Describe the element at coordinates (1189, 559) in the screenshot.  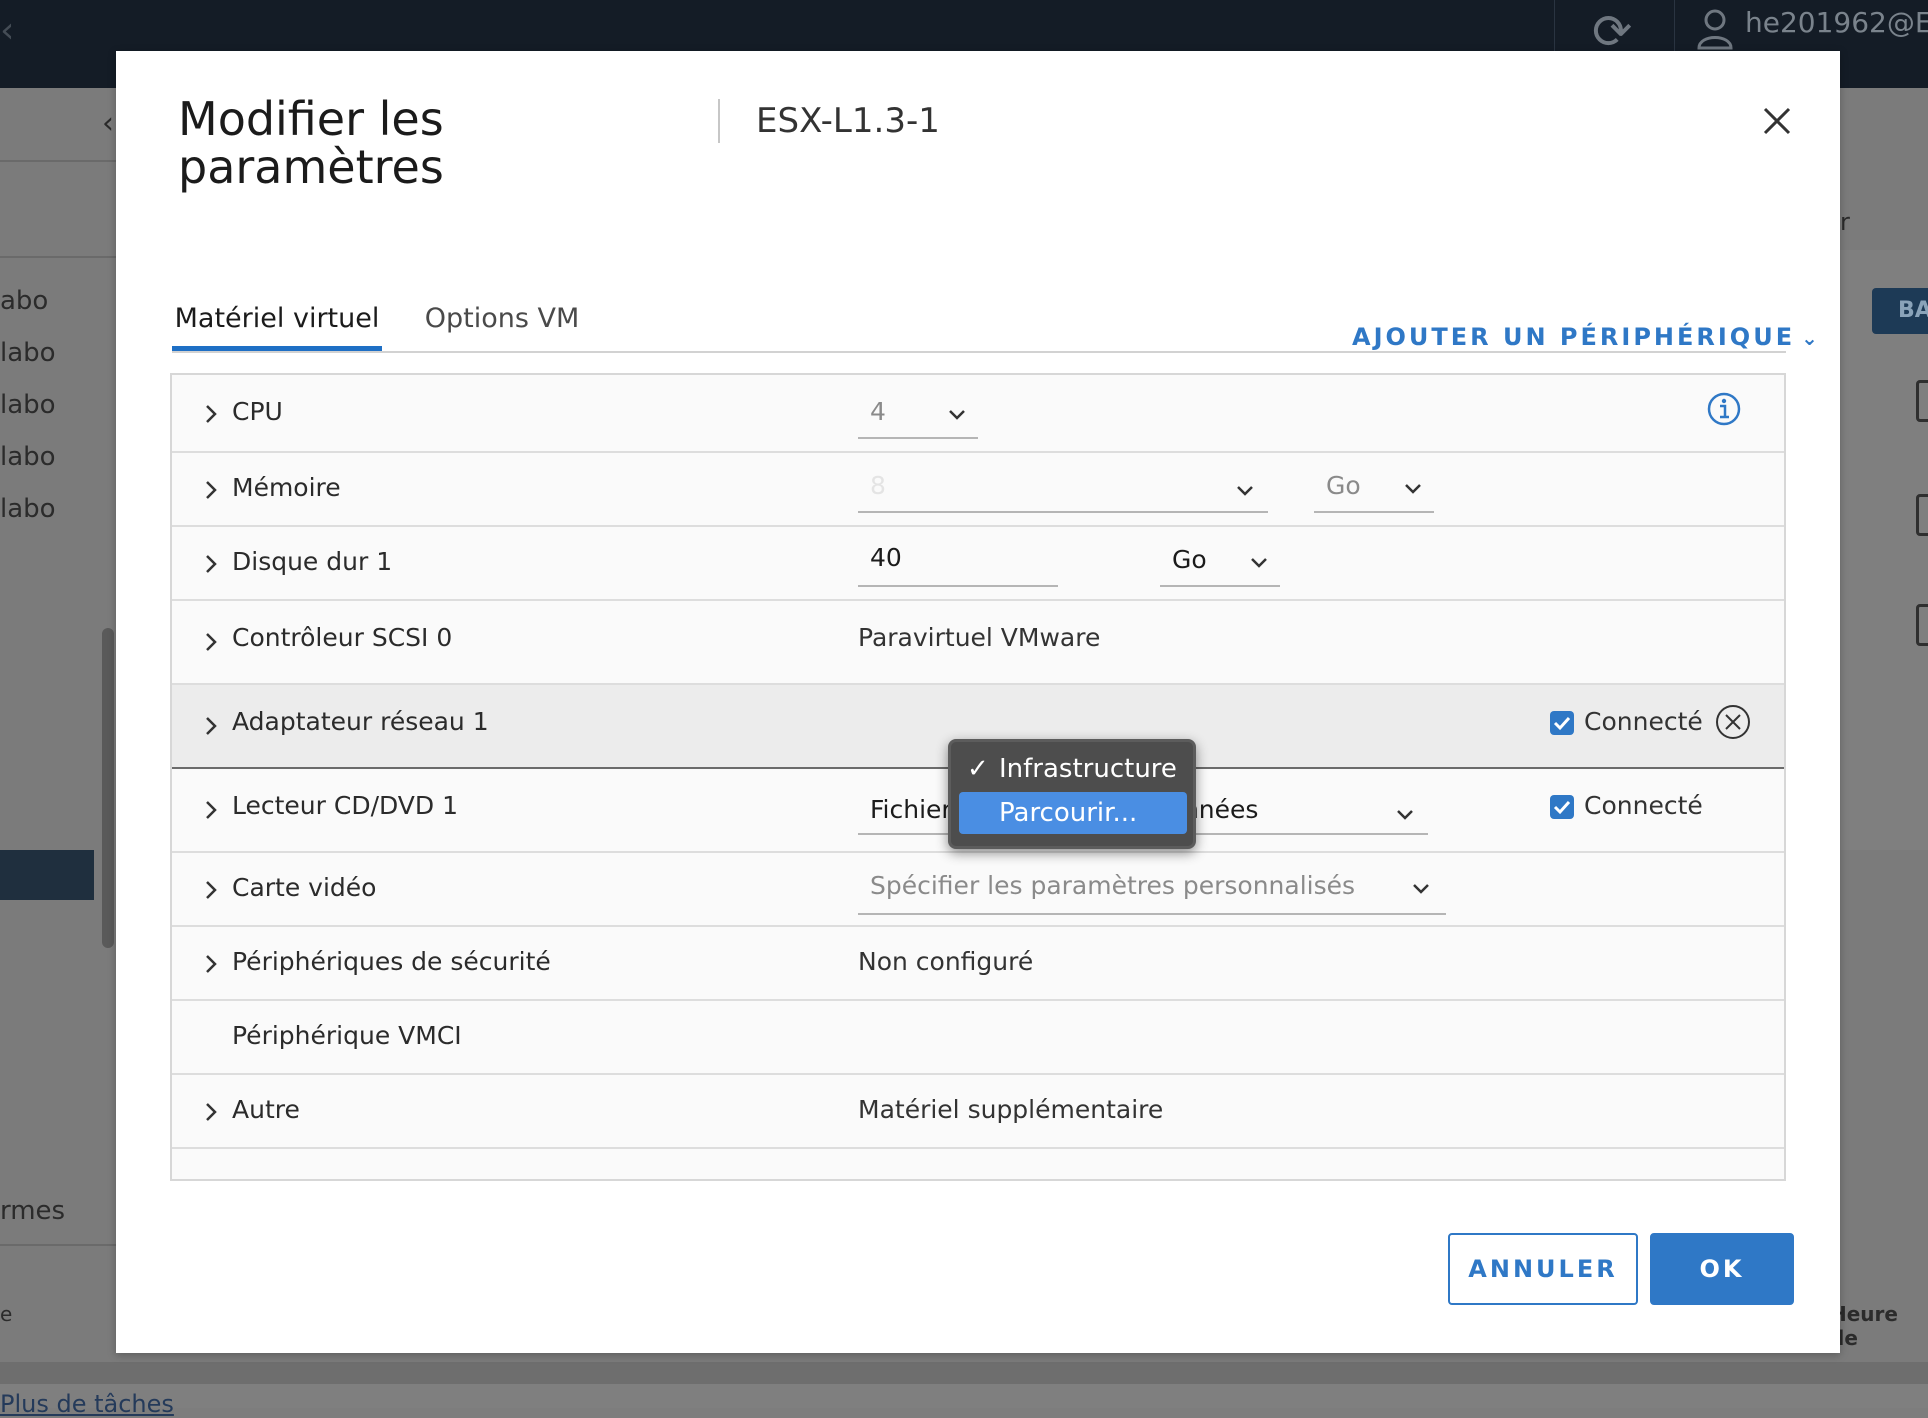
I see `disk-unit: Go` at that location.